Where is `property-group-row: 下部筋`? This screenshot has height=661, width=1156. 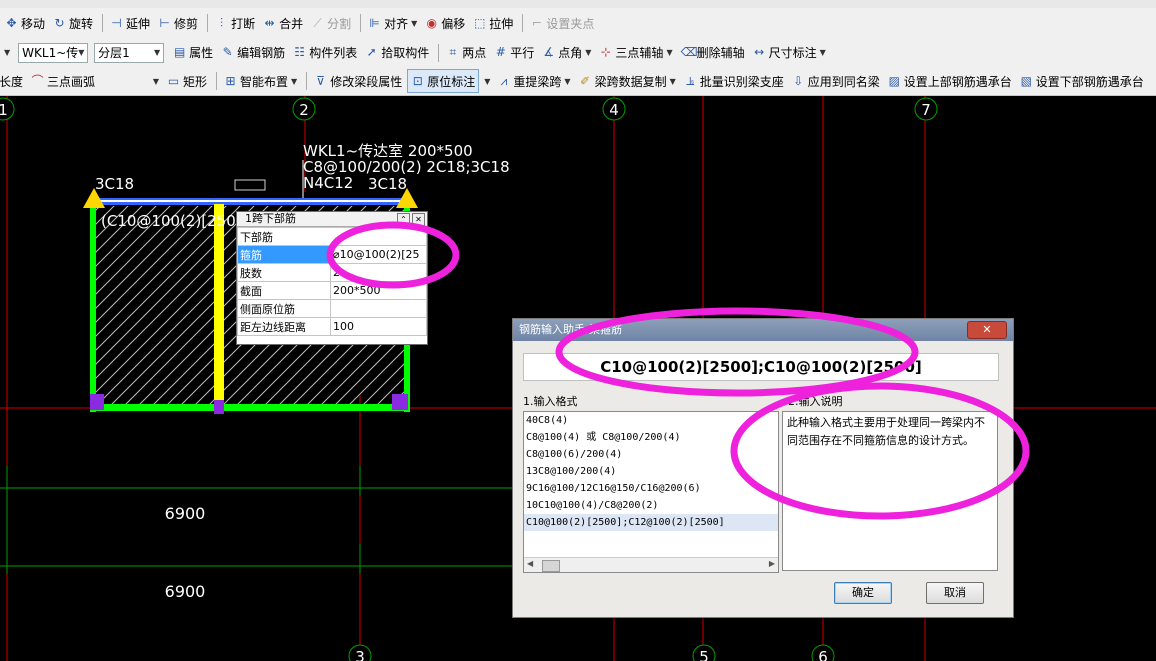 property-group-row: 下部筋 is located at coordinates (332, 236).